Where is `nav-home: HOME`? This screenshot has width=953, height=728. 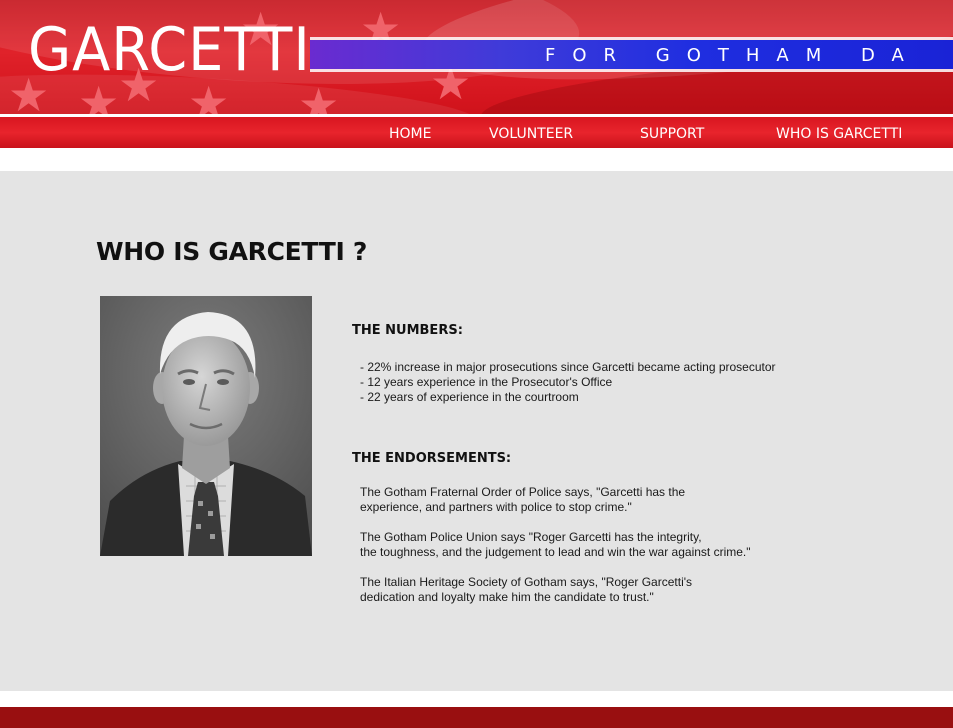
nav-home: HOME is located at coordinates (410, 134).